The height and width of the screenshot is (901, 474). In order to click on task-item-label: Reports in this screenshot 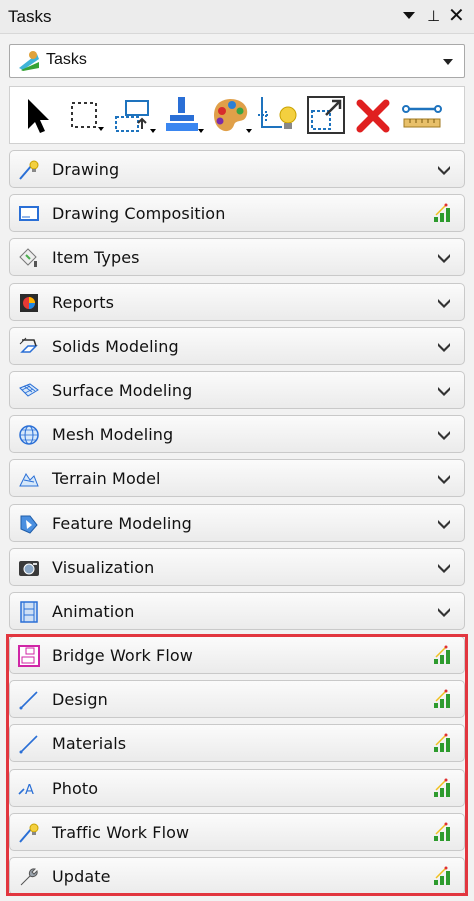, I will do `click(83, 302)`.